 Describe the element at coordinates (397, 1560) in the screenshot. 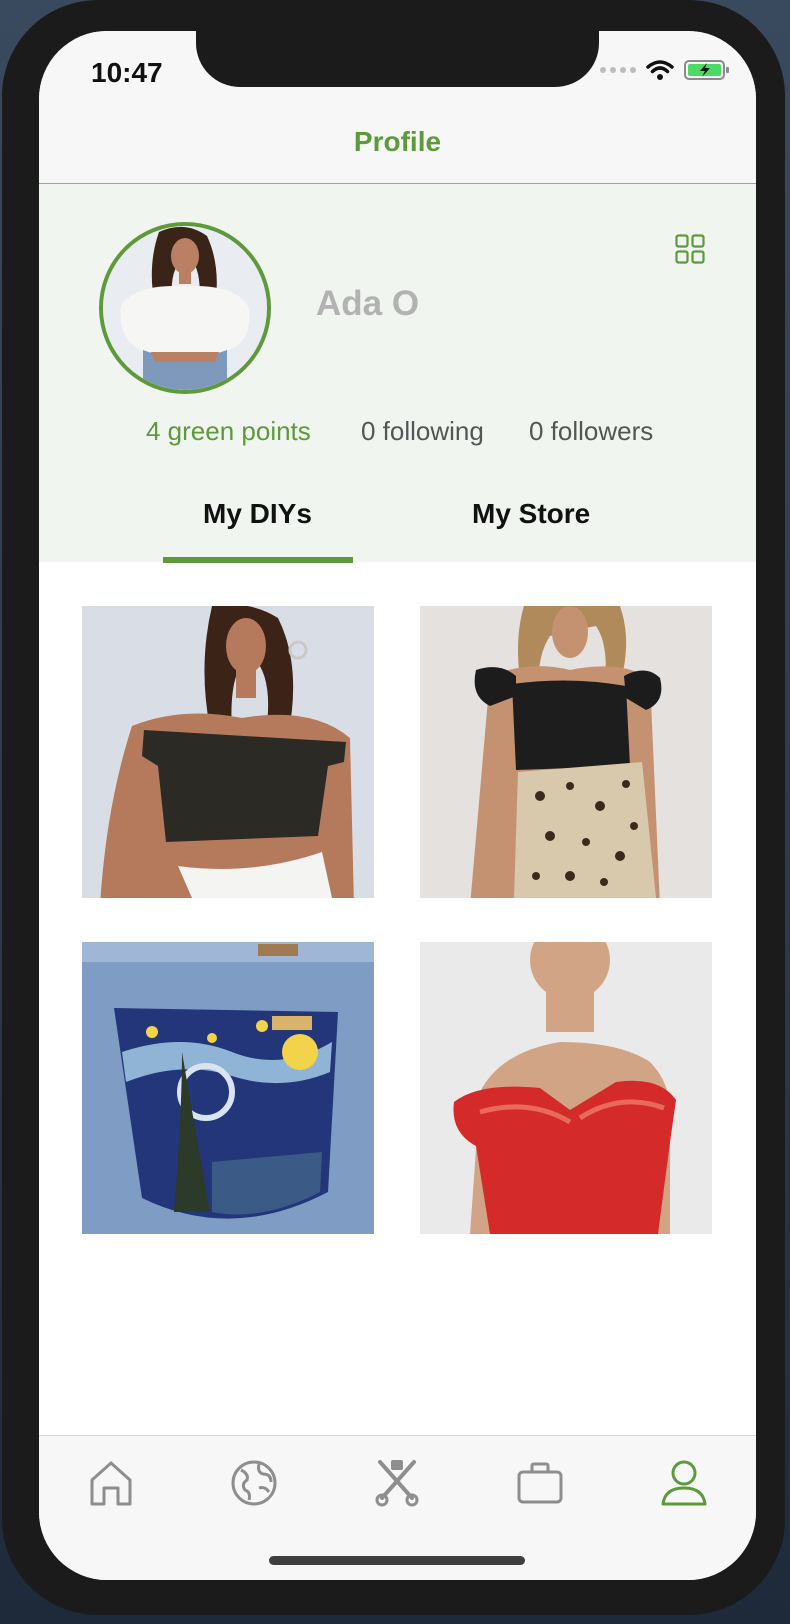

I see `home-indicator` at that location.